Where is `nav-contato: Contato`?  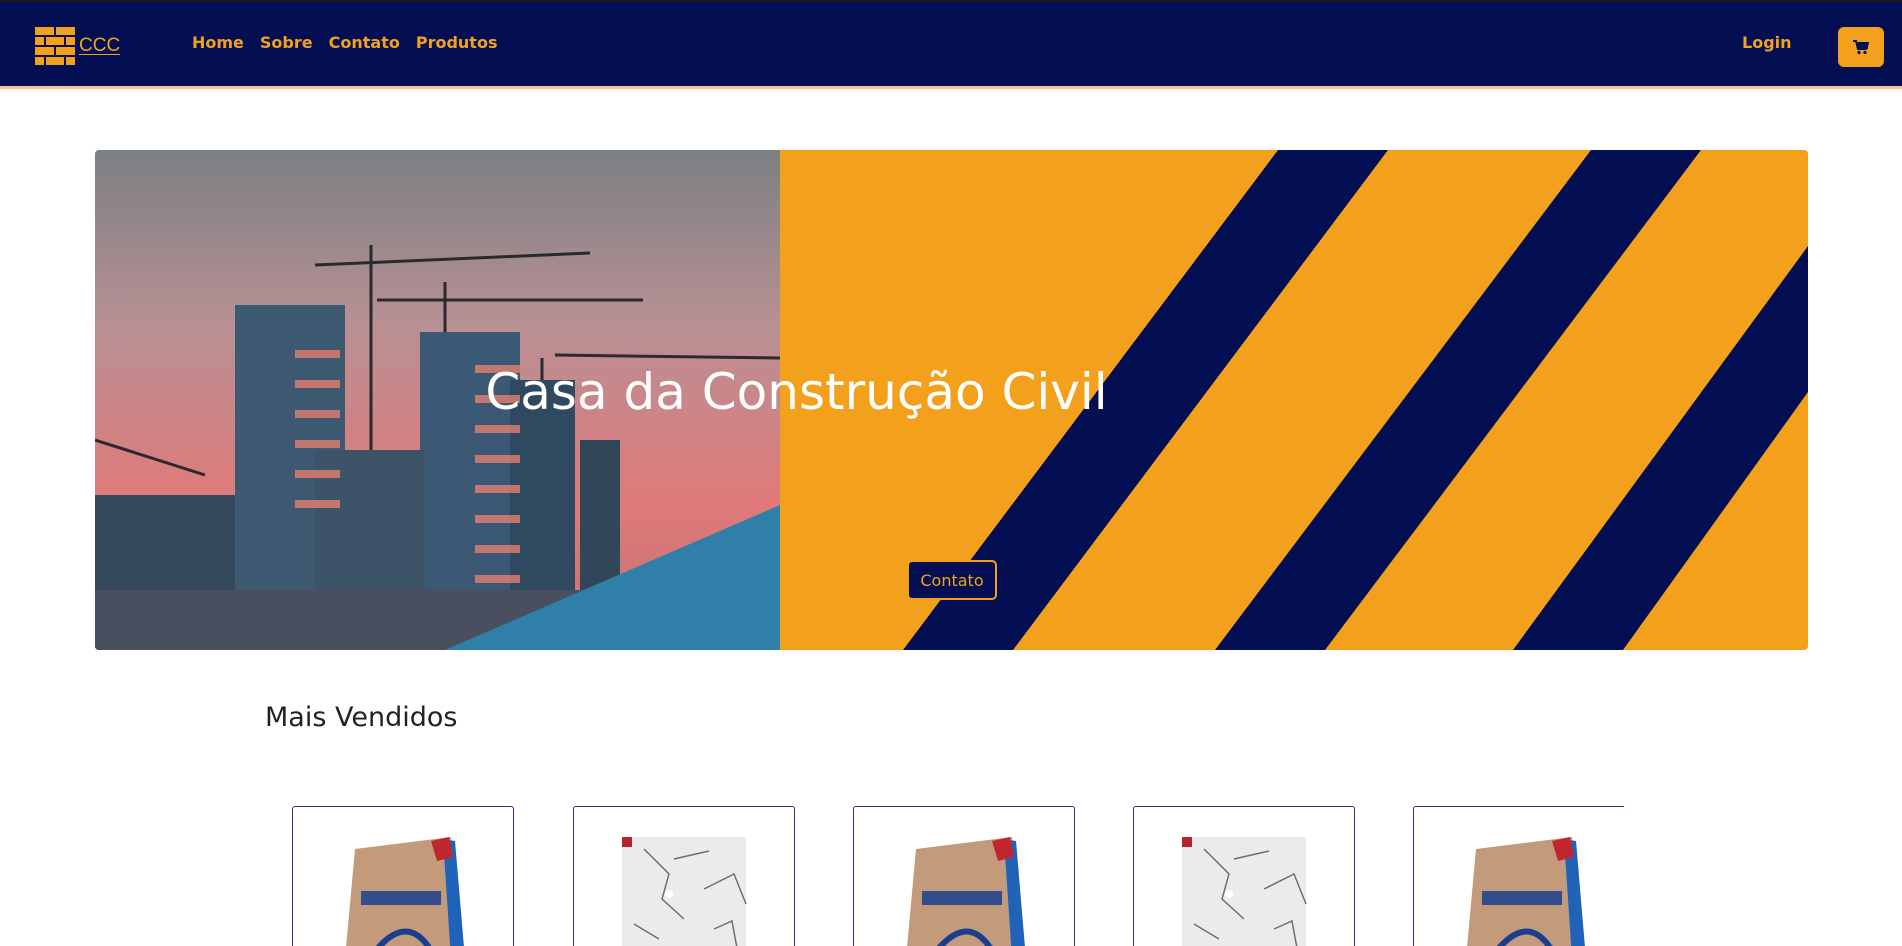
nav-contato: Contato is located at coordinates (364, 42).